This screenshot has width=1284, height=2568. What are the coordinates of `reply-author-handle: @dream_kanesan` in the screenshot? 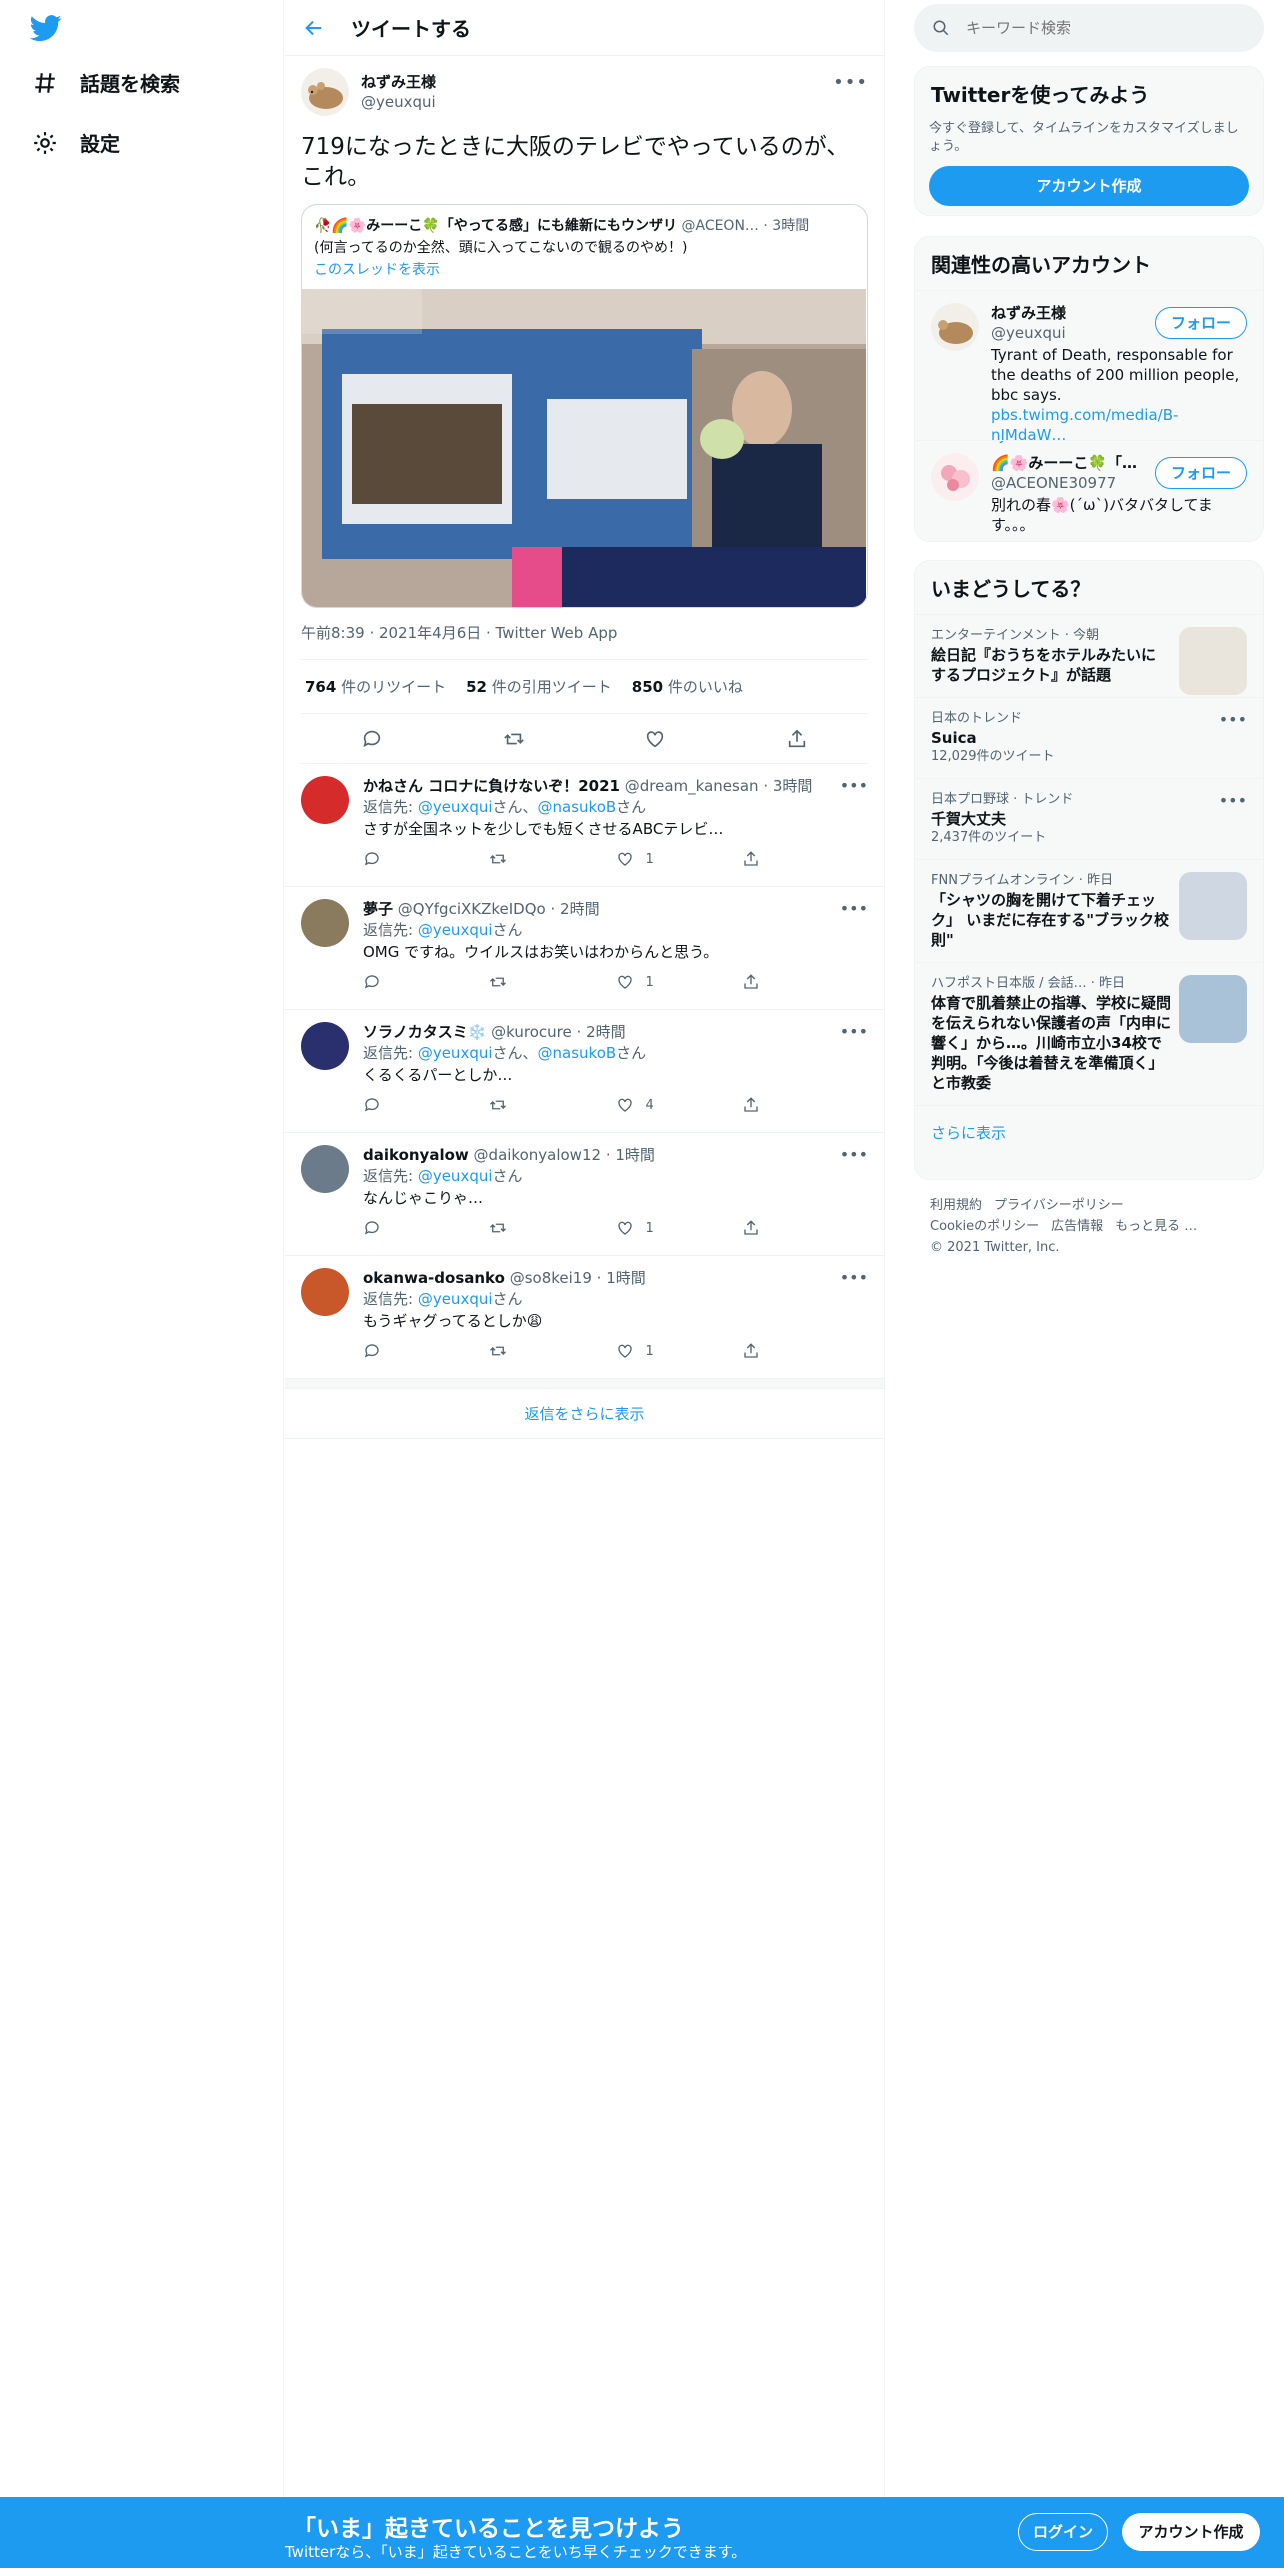 It's located at (692, 786).